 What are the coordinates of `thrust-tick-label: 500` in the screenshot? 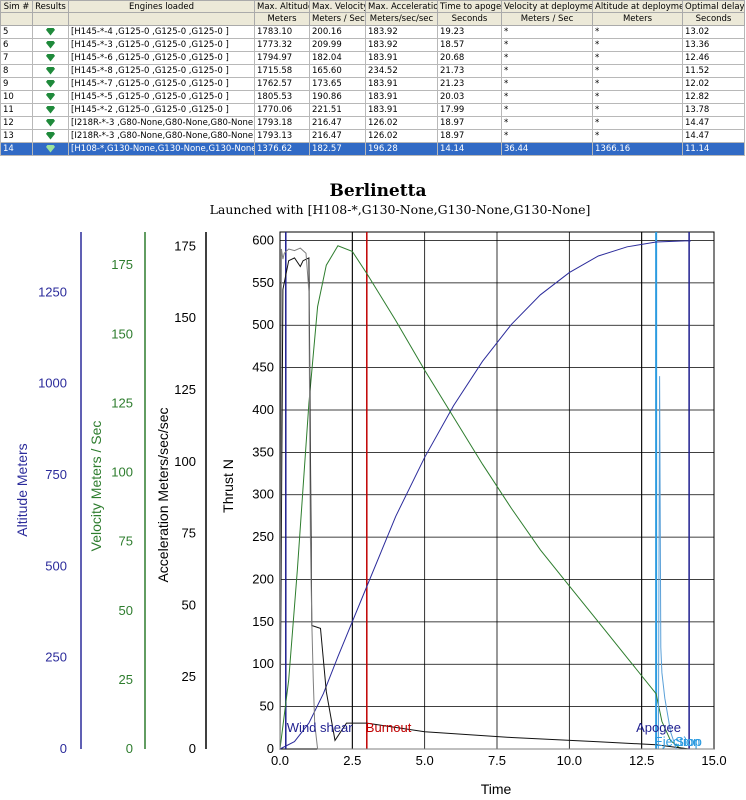 It's located at (263, 324).